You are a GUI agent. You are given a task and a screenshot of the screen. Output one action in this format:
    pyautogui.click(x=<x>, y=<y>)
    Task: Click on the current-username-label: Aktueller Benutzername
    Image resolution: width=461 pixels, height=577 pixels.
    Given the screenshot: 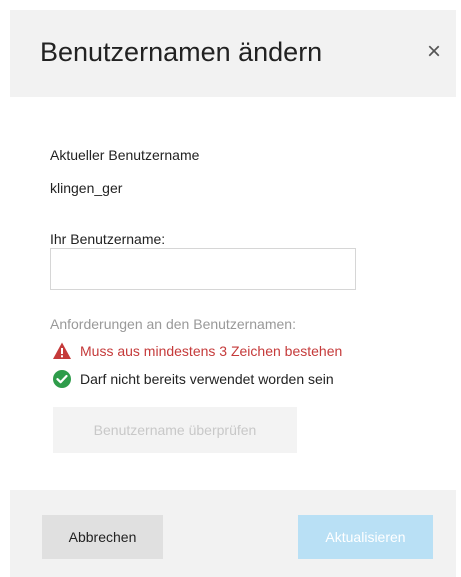 What is the action you would take?
    pyautogui.click(x=125, y=155)
    